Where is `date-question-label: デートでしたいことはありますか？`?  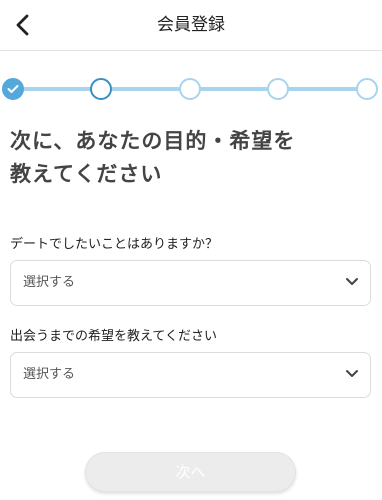 date-question-label: デートでしたいことはありますか？ is located at coordinates (114, 244).